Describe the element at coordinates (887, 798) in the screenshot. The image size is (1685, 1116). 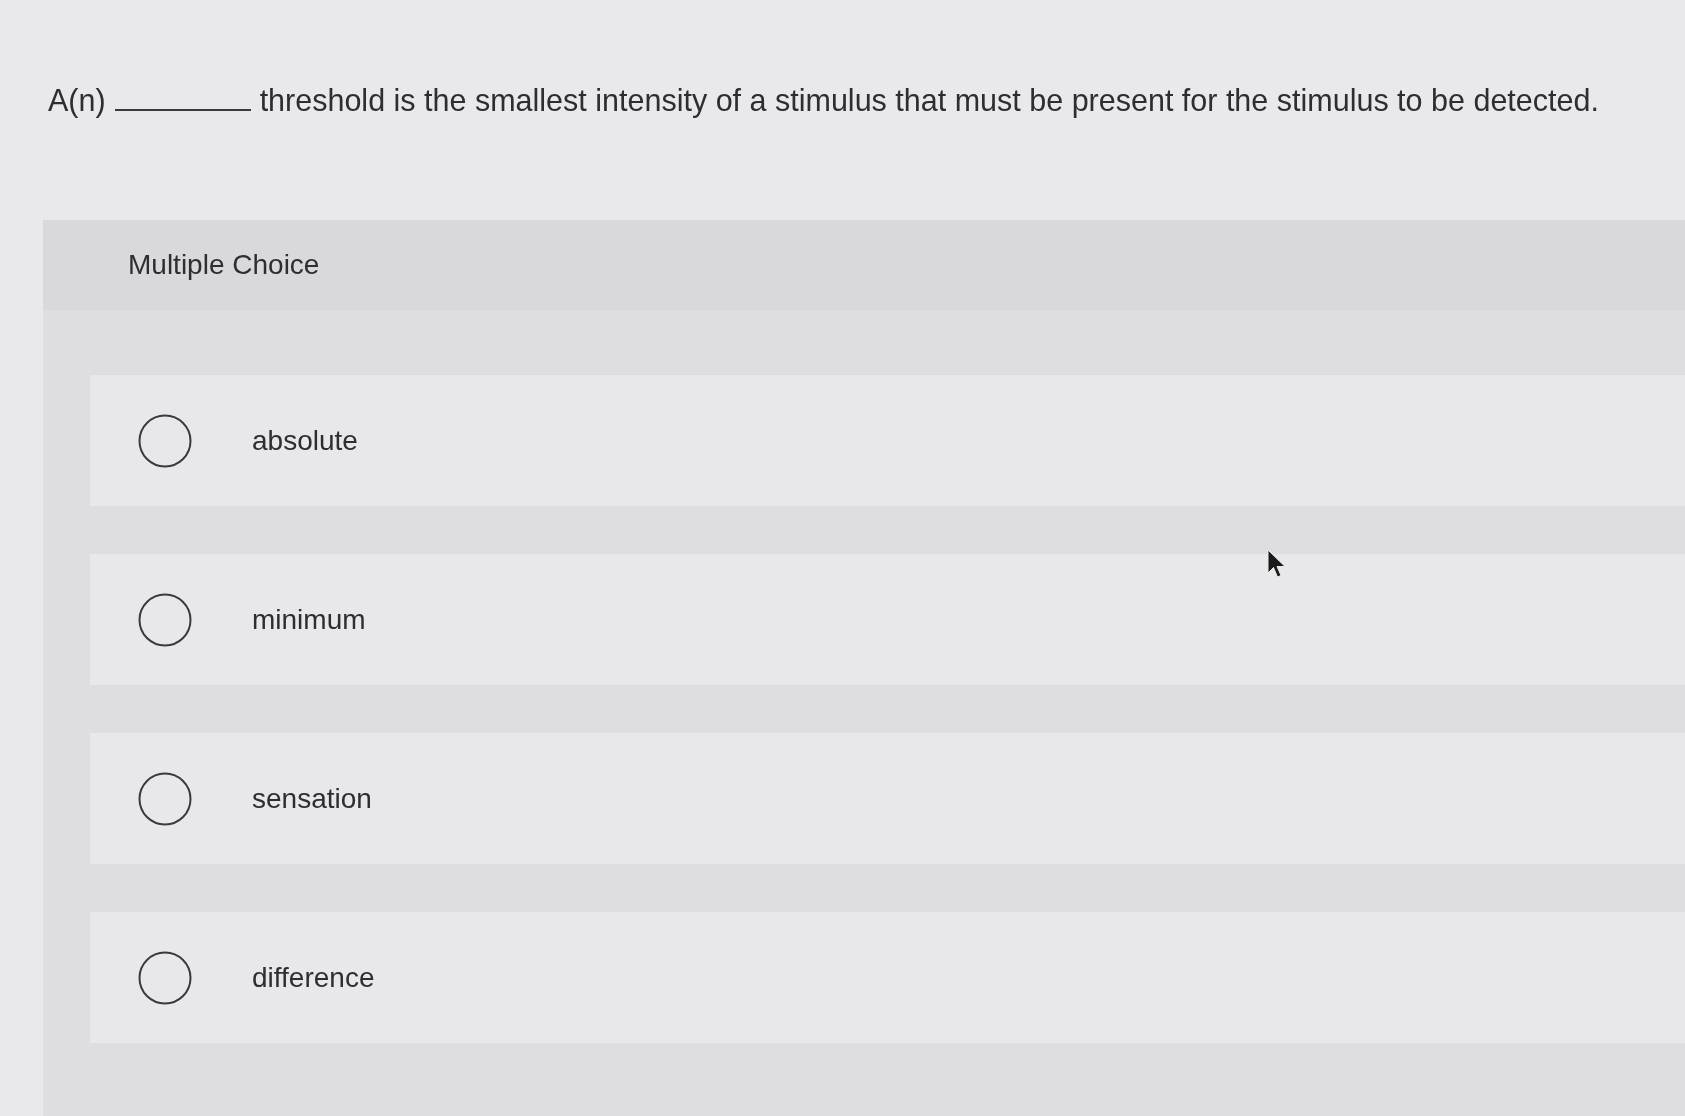
I see `answer-option: sensation` at that location.